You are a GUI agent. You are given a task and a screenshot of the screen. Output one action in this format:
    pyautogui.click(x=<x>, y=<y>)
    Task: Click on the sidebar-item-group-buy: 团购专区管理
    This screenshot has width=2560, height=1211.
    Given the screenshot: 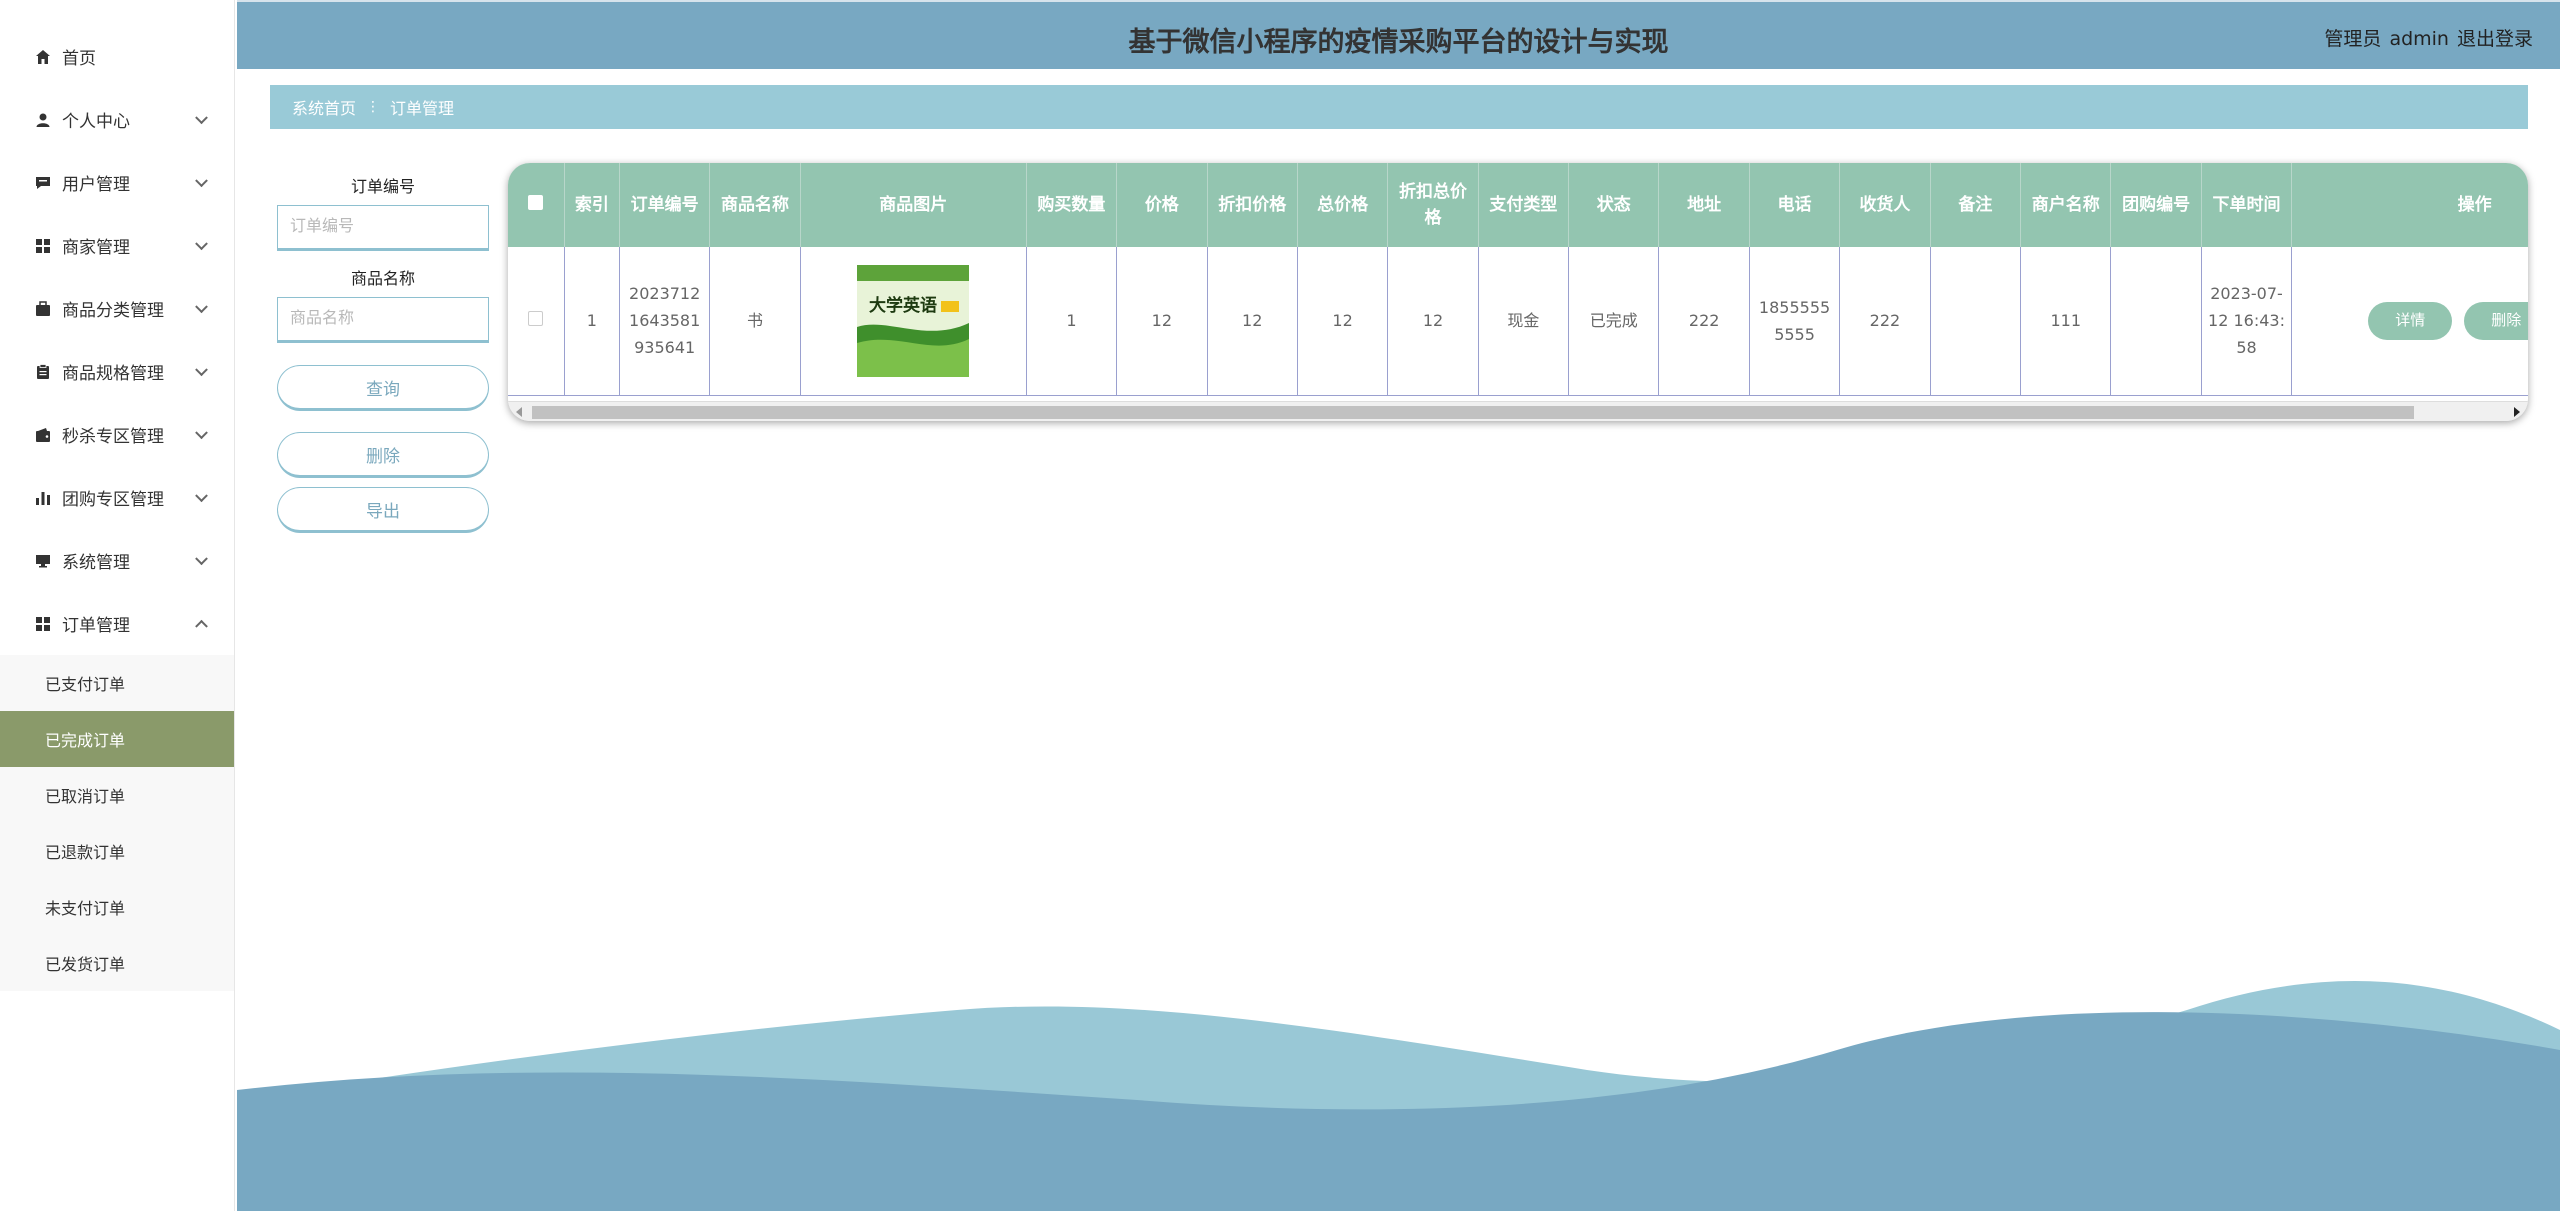 What is the action you would take?
    pyautogui.click(x=117, y=497)
    